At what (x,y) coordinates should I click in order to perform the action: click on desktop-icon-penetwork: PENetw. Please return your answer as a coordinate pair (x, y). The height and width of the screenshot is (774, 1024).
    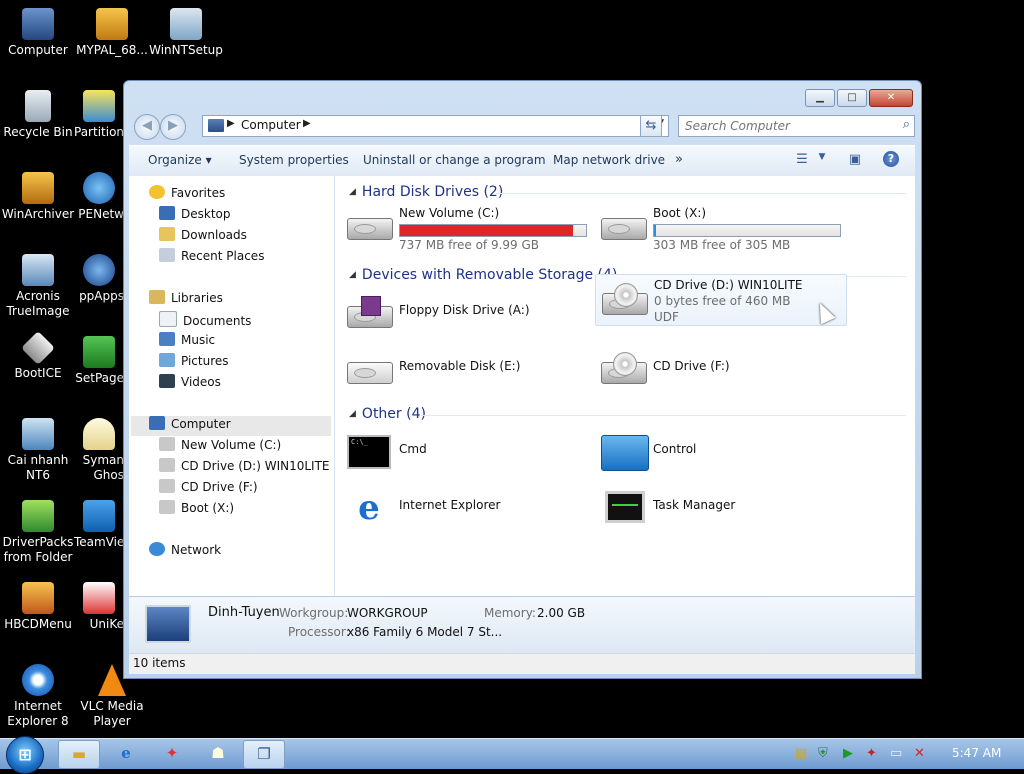
    Looking at the image, I should click on (99, 197).